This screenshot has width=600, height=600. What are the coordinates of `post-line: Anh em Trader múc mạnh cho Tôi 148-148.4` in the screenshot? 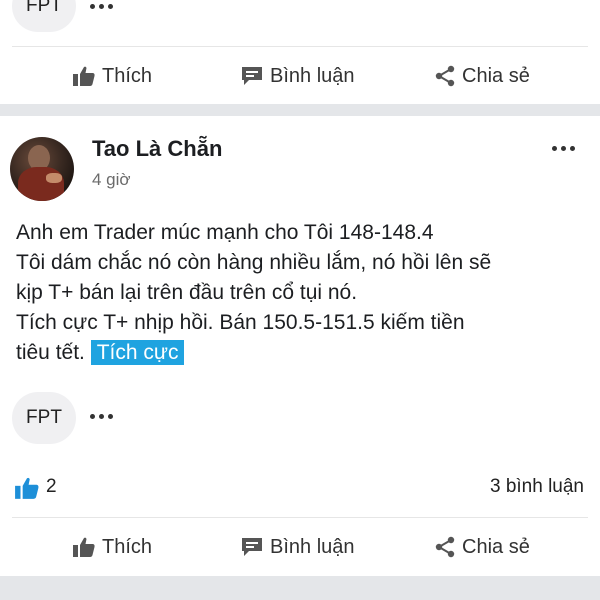 It's located at (225, 232).